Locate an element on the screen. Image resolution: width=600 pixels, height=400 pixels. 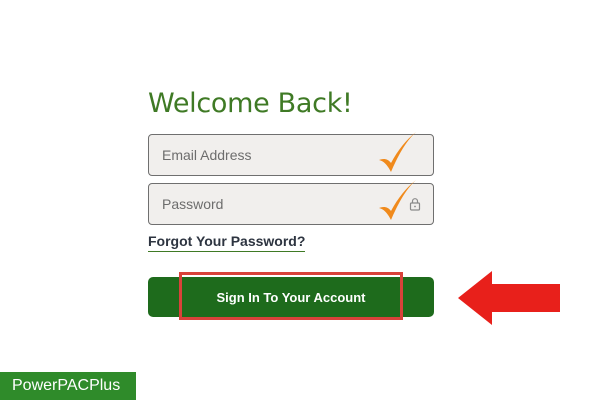
brand-badge: PowerPACPlus is located at coordinates (68, 386).